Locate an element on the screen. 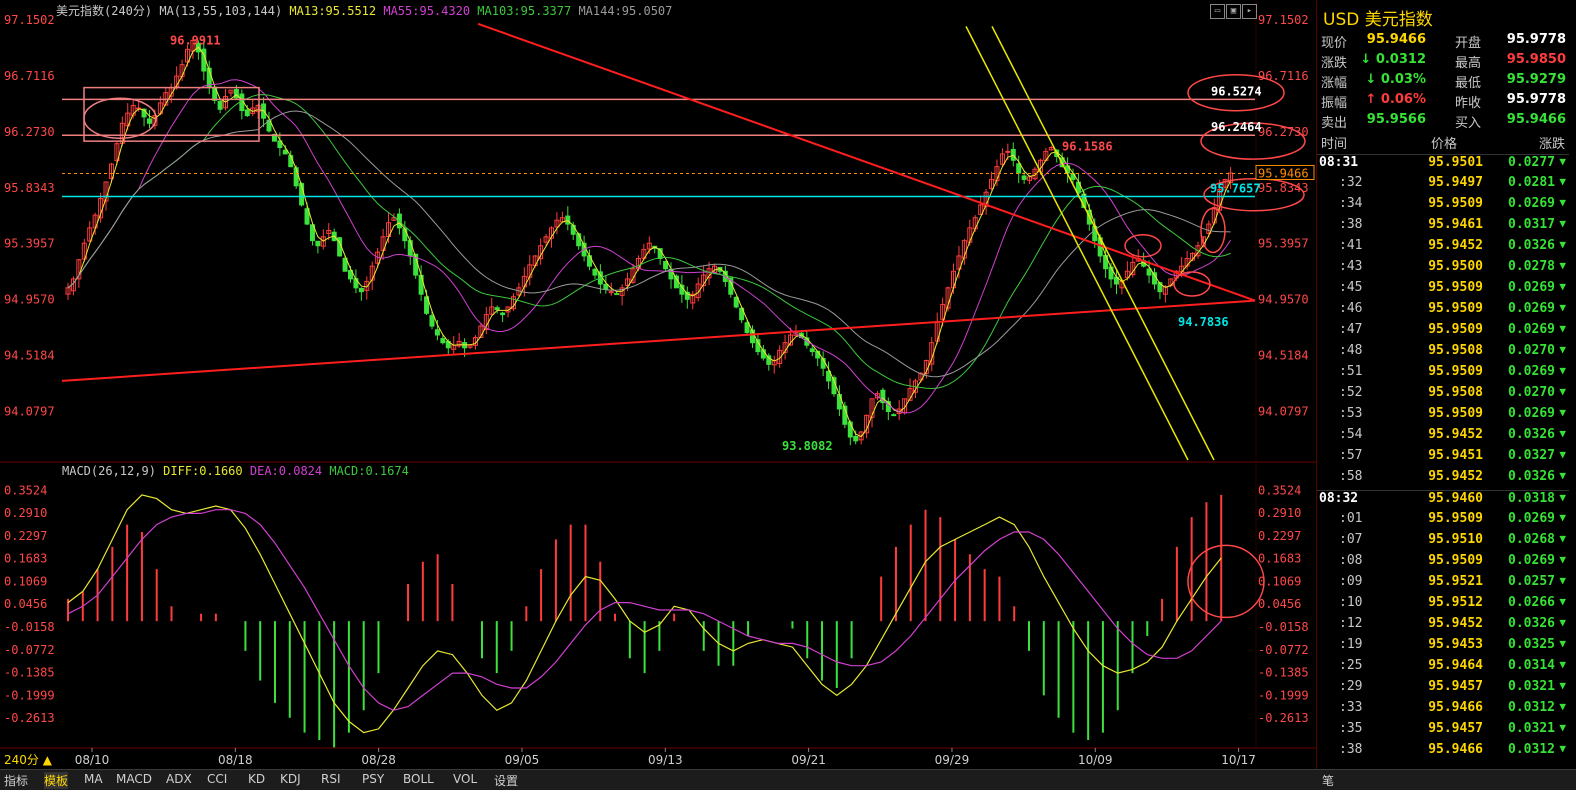 This screenshot has height=790, width=1576. quote-label: 现价 is located at coordinates (1334, 43).